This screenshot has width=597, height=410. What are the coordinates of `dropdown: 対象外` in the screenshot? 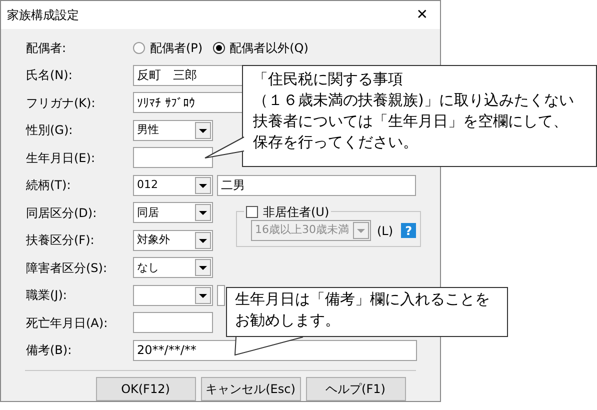 It's located at (173, 240).